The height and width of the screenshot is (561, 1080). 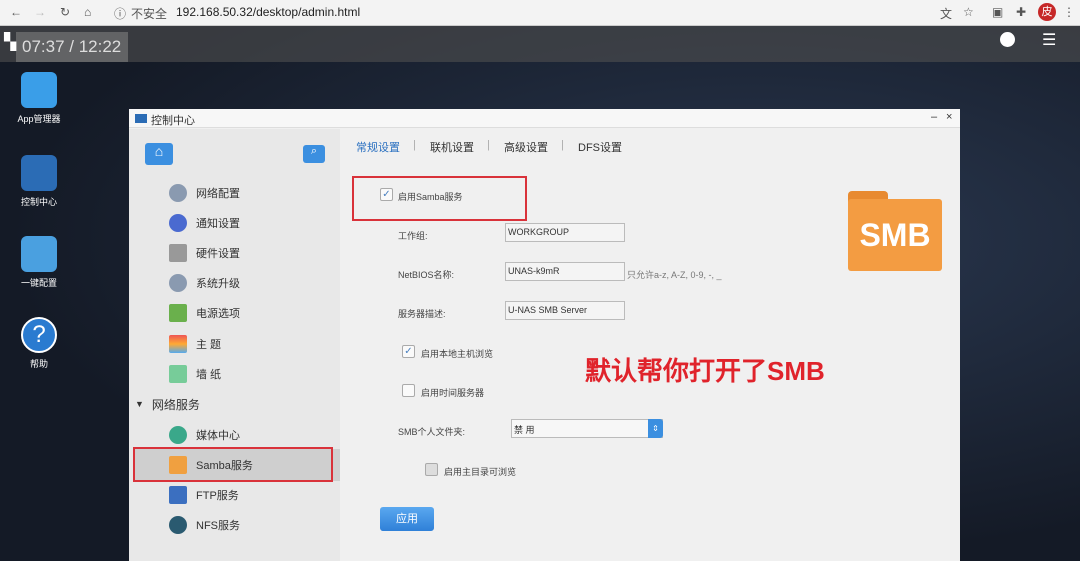 I want to click on upgrade-icon, so click(x=178, y=283).